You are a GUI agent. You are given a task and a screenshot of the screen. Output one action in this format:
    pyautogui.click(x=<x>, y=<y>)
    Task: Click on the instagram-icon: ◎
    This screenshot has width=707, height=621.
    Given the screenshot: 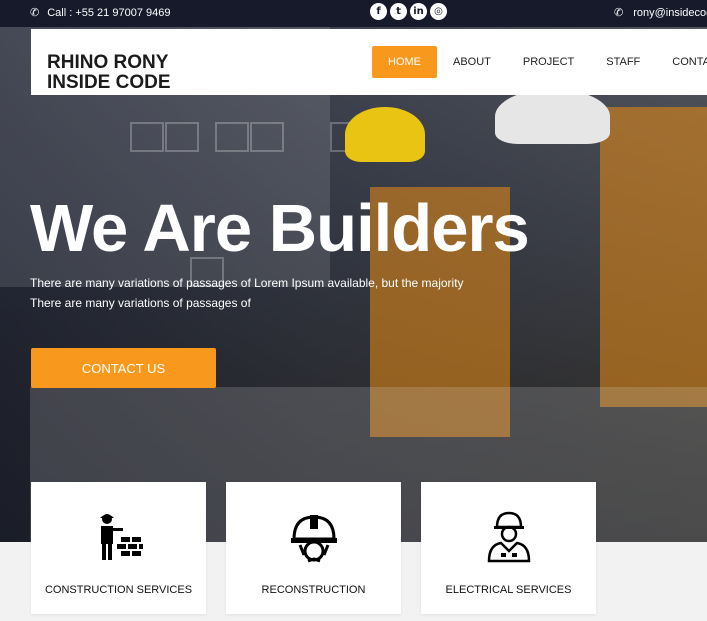 What is the action you would take?
    pyautogui.click(x=438, y=11)
    